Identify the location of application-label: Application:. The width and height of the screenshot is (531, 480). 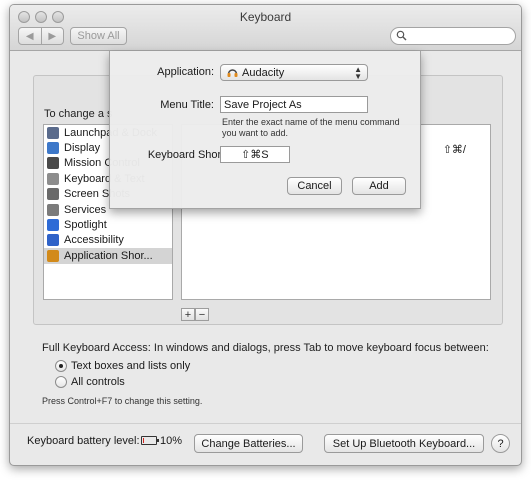
(185, 72).